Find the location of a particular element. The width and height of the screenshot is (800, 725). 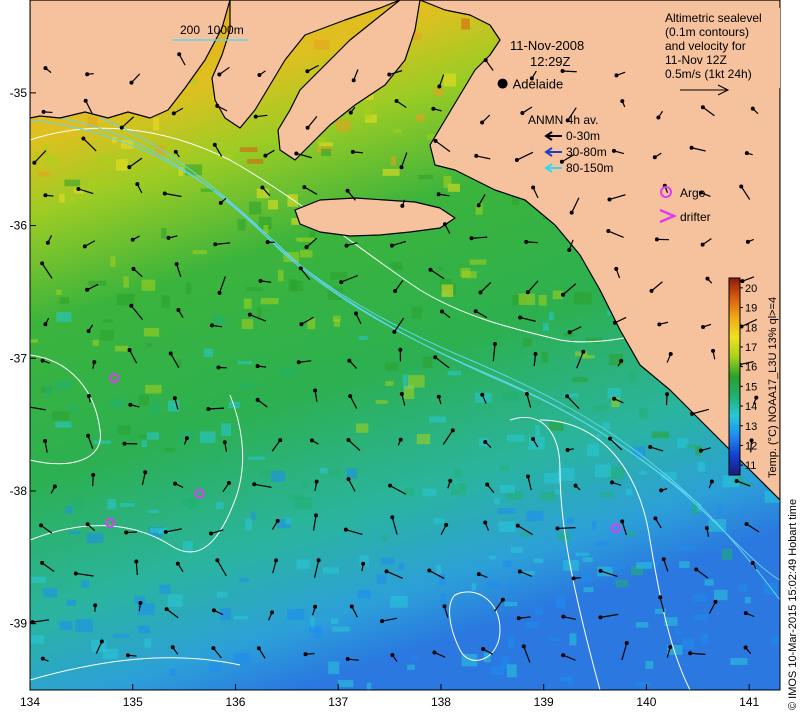

colorbar-tick-label: 12 is located at coordinates (751, 446).